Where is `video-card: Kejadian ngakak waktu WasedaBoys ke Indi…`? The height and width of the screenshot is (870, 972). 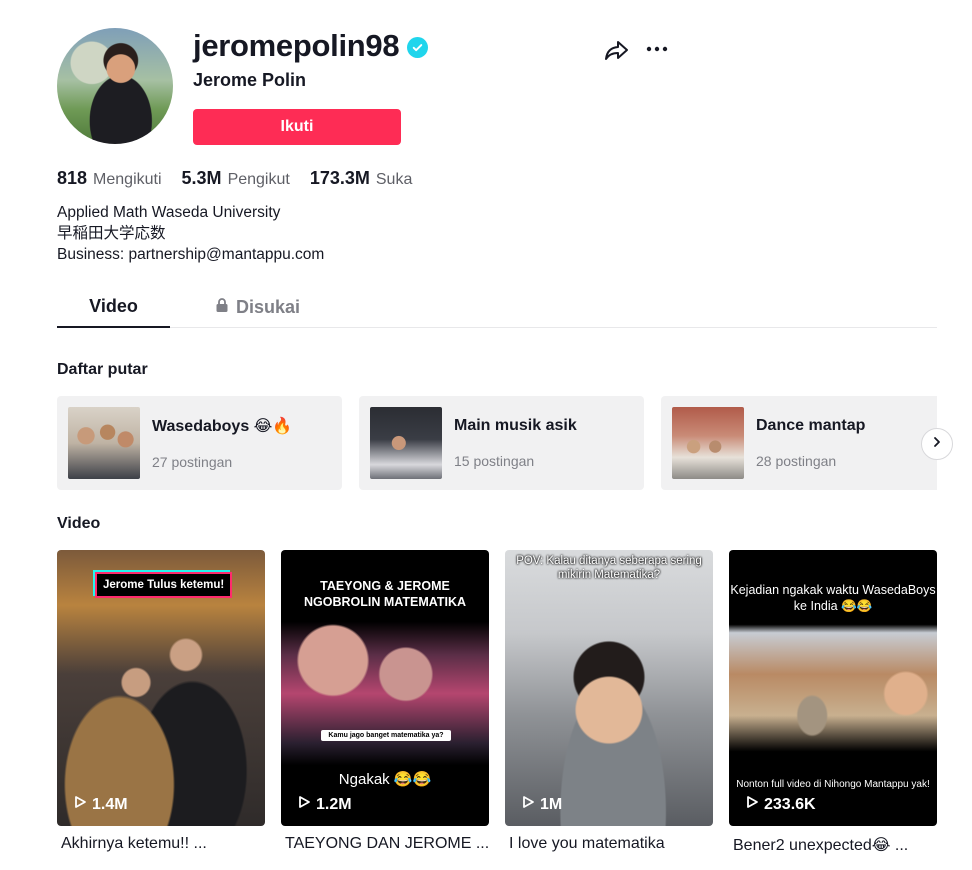
video-card: Kejadian ngakak waktu WasedaBoys ke Indi… is located at coordinates (833, 702).